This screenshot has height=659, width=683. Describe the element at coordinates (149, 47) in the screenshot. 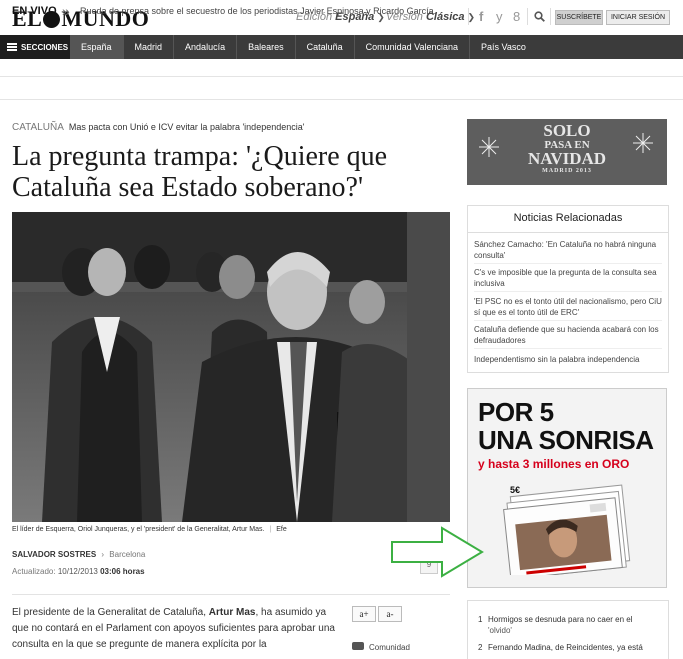

I see `nav-item-madrid: Madrid` at that location.